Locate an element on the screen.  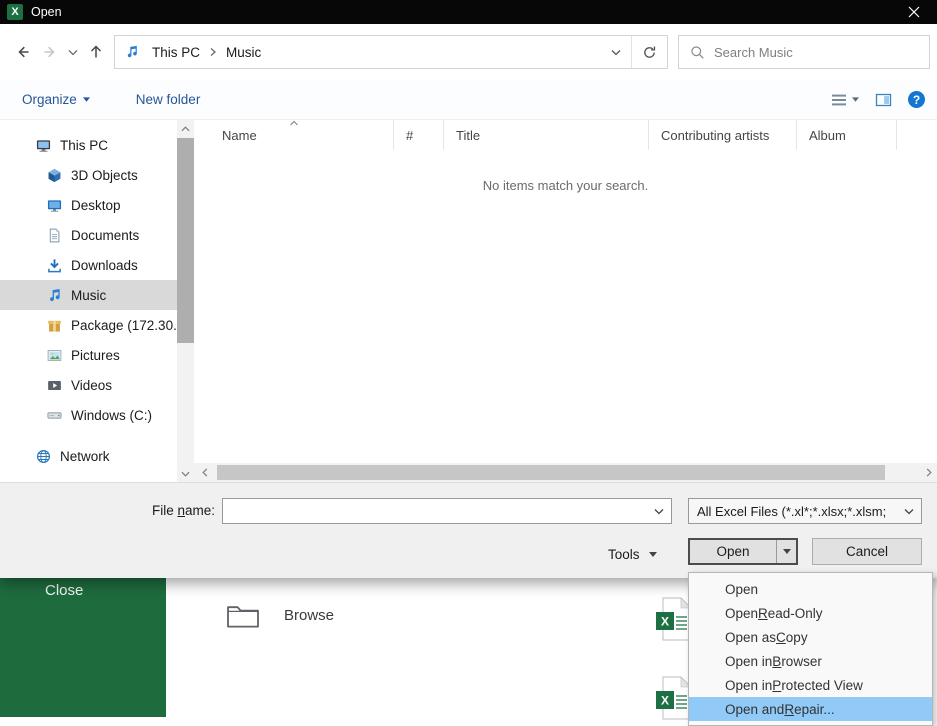
column-header-label: Album is located at coordinates (827, 135).